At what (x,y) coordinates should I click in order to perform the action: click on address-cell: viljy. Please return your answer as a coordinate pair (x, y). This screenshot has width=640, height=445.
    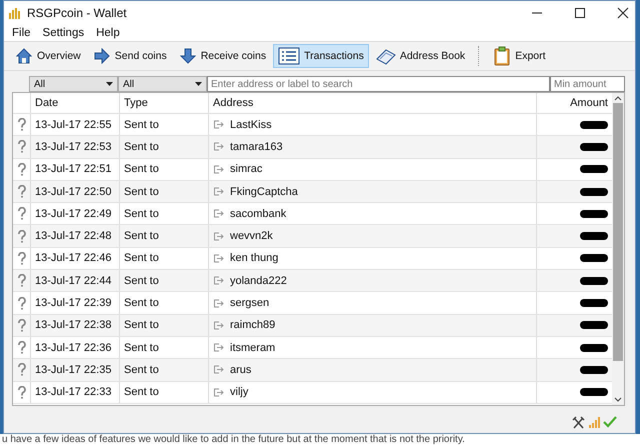
    Looking at the image, I should click on (239, 392).